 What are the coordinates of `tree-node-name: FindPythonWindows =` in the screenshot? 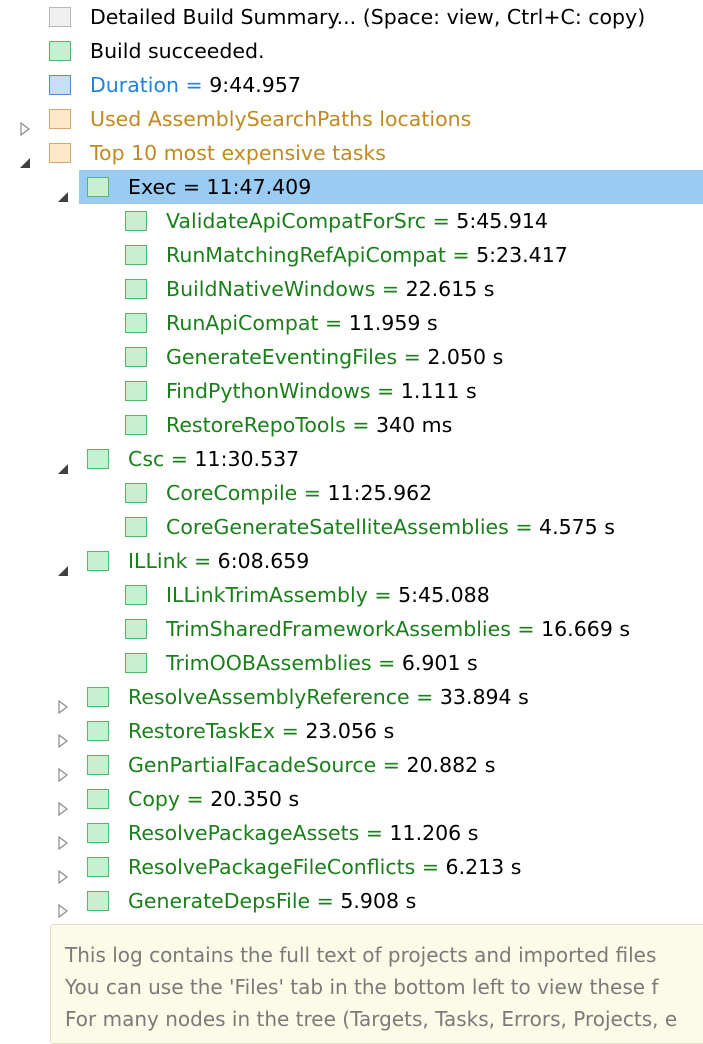 It's located at (283, 391).